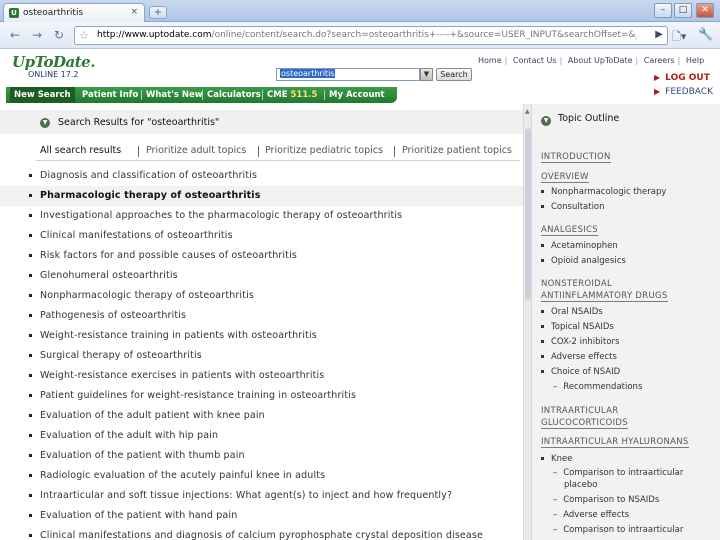 The width and height of the screenshot is (720, 540). What do you see at coordinates (174, 95) in the screenshot?
I see `nav-whats-new: What's New` at bounding box center [174, 95].